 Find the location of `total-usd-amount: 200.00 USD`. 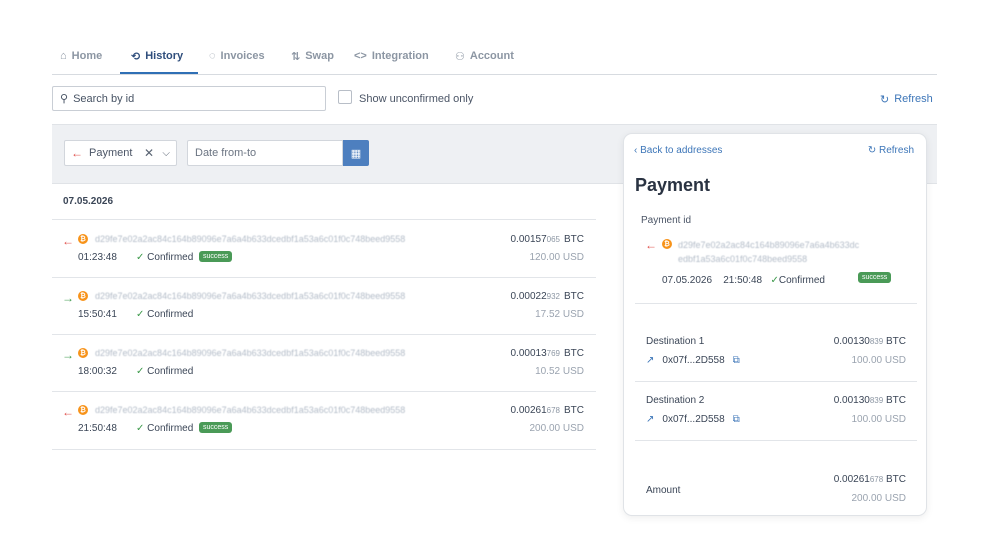

total-usd-amount: 200.00 USD is located at coordinates (879, 498).